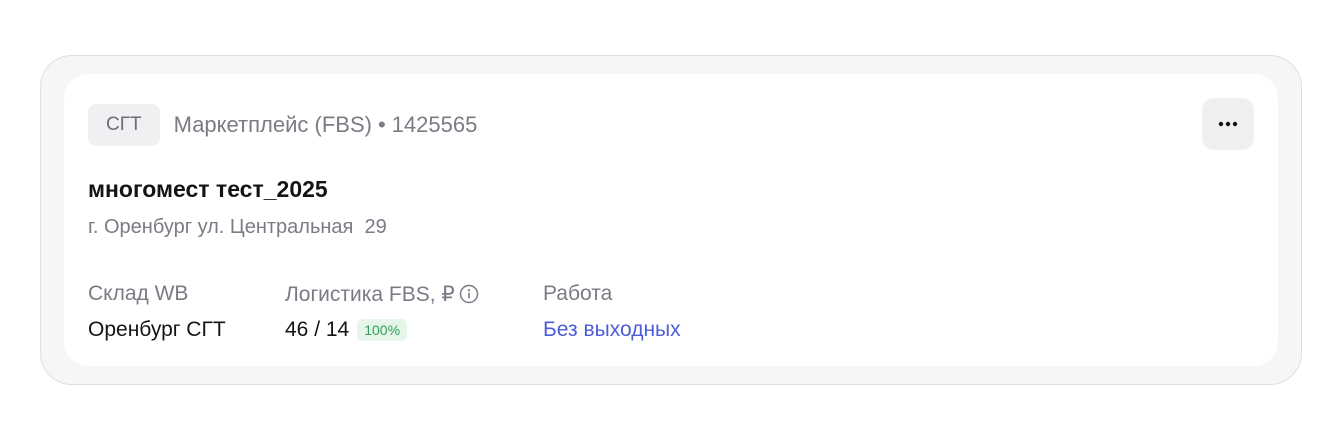 This screenshot has height=444, width=1344. I want to click on logistics-value-row: 46 / 14 100%, so click(382, 330).